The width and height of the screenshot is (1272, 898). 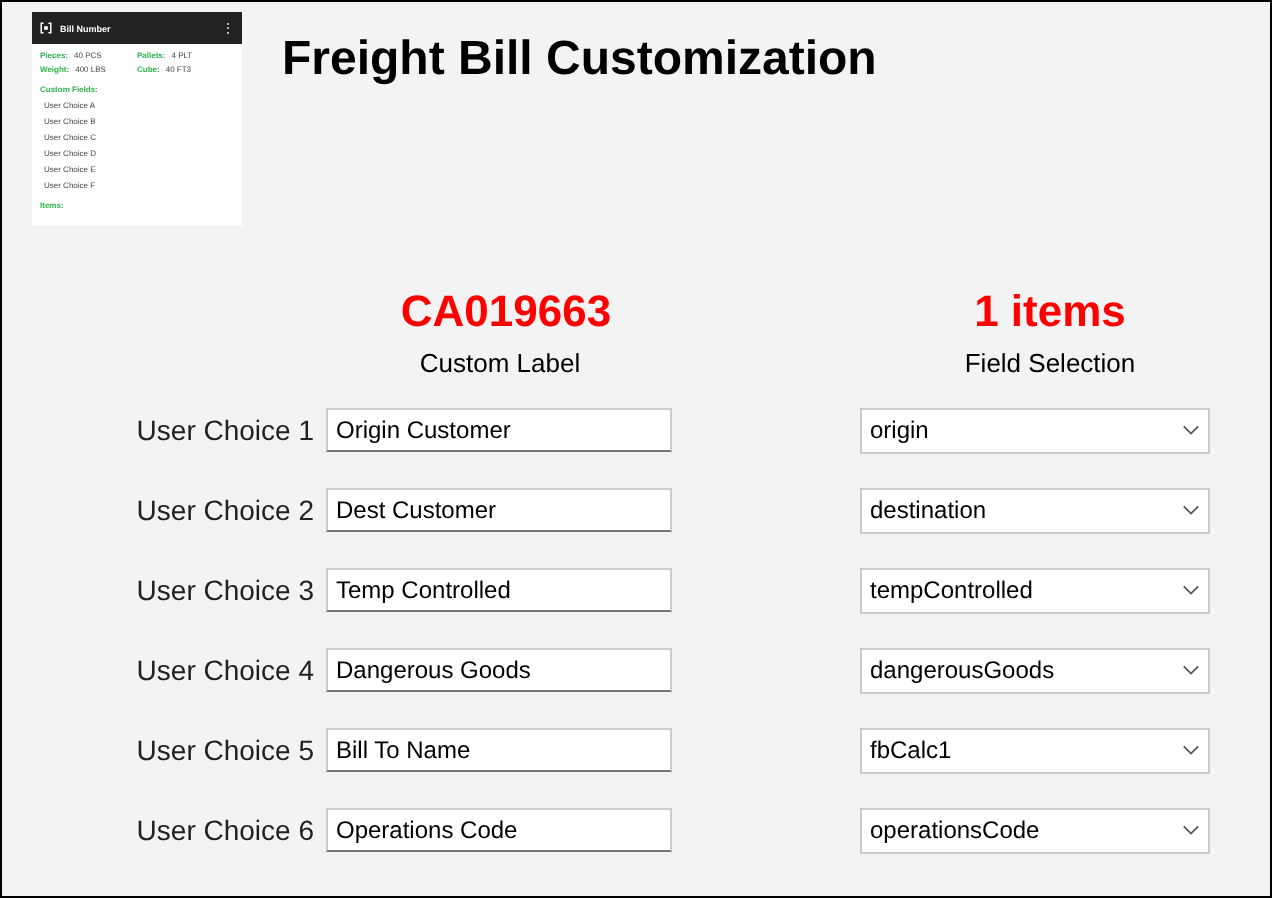 What do you see at coordinates (579, 60) in the screenshot?
I see `page-title: Freight Bill Customization` at bounding box center [579, 60].